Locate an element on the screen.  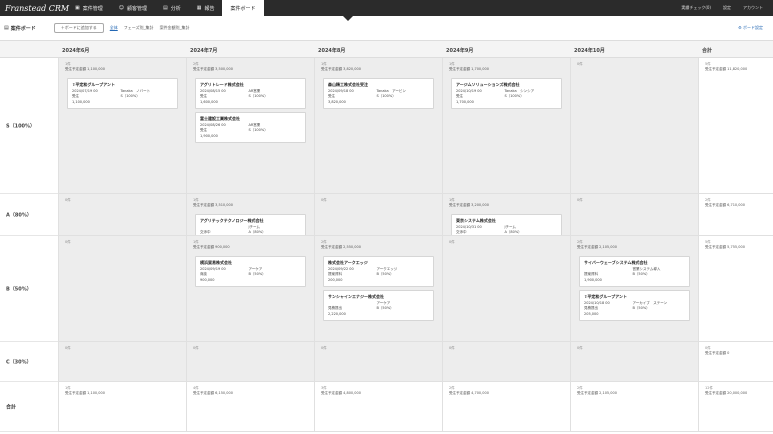
expected-amount-value: 900,000 is located at coordinates (222, 247).